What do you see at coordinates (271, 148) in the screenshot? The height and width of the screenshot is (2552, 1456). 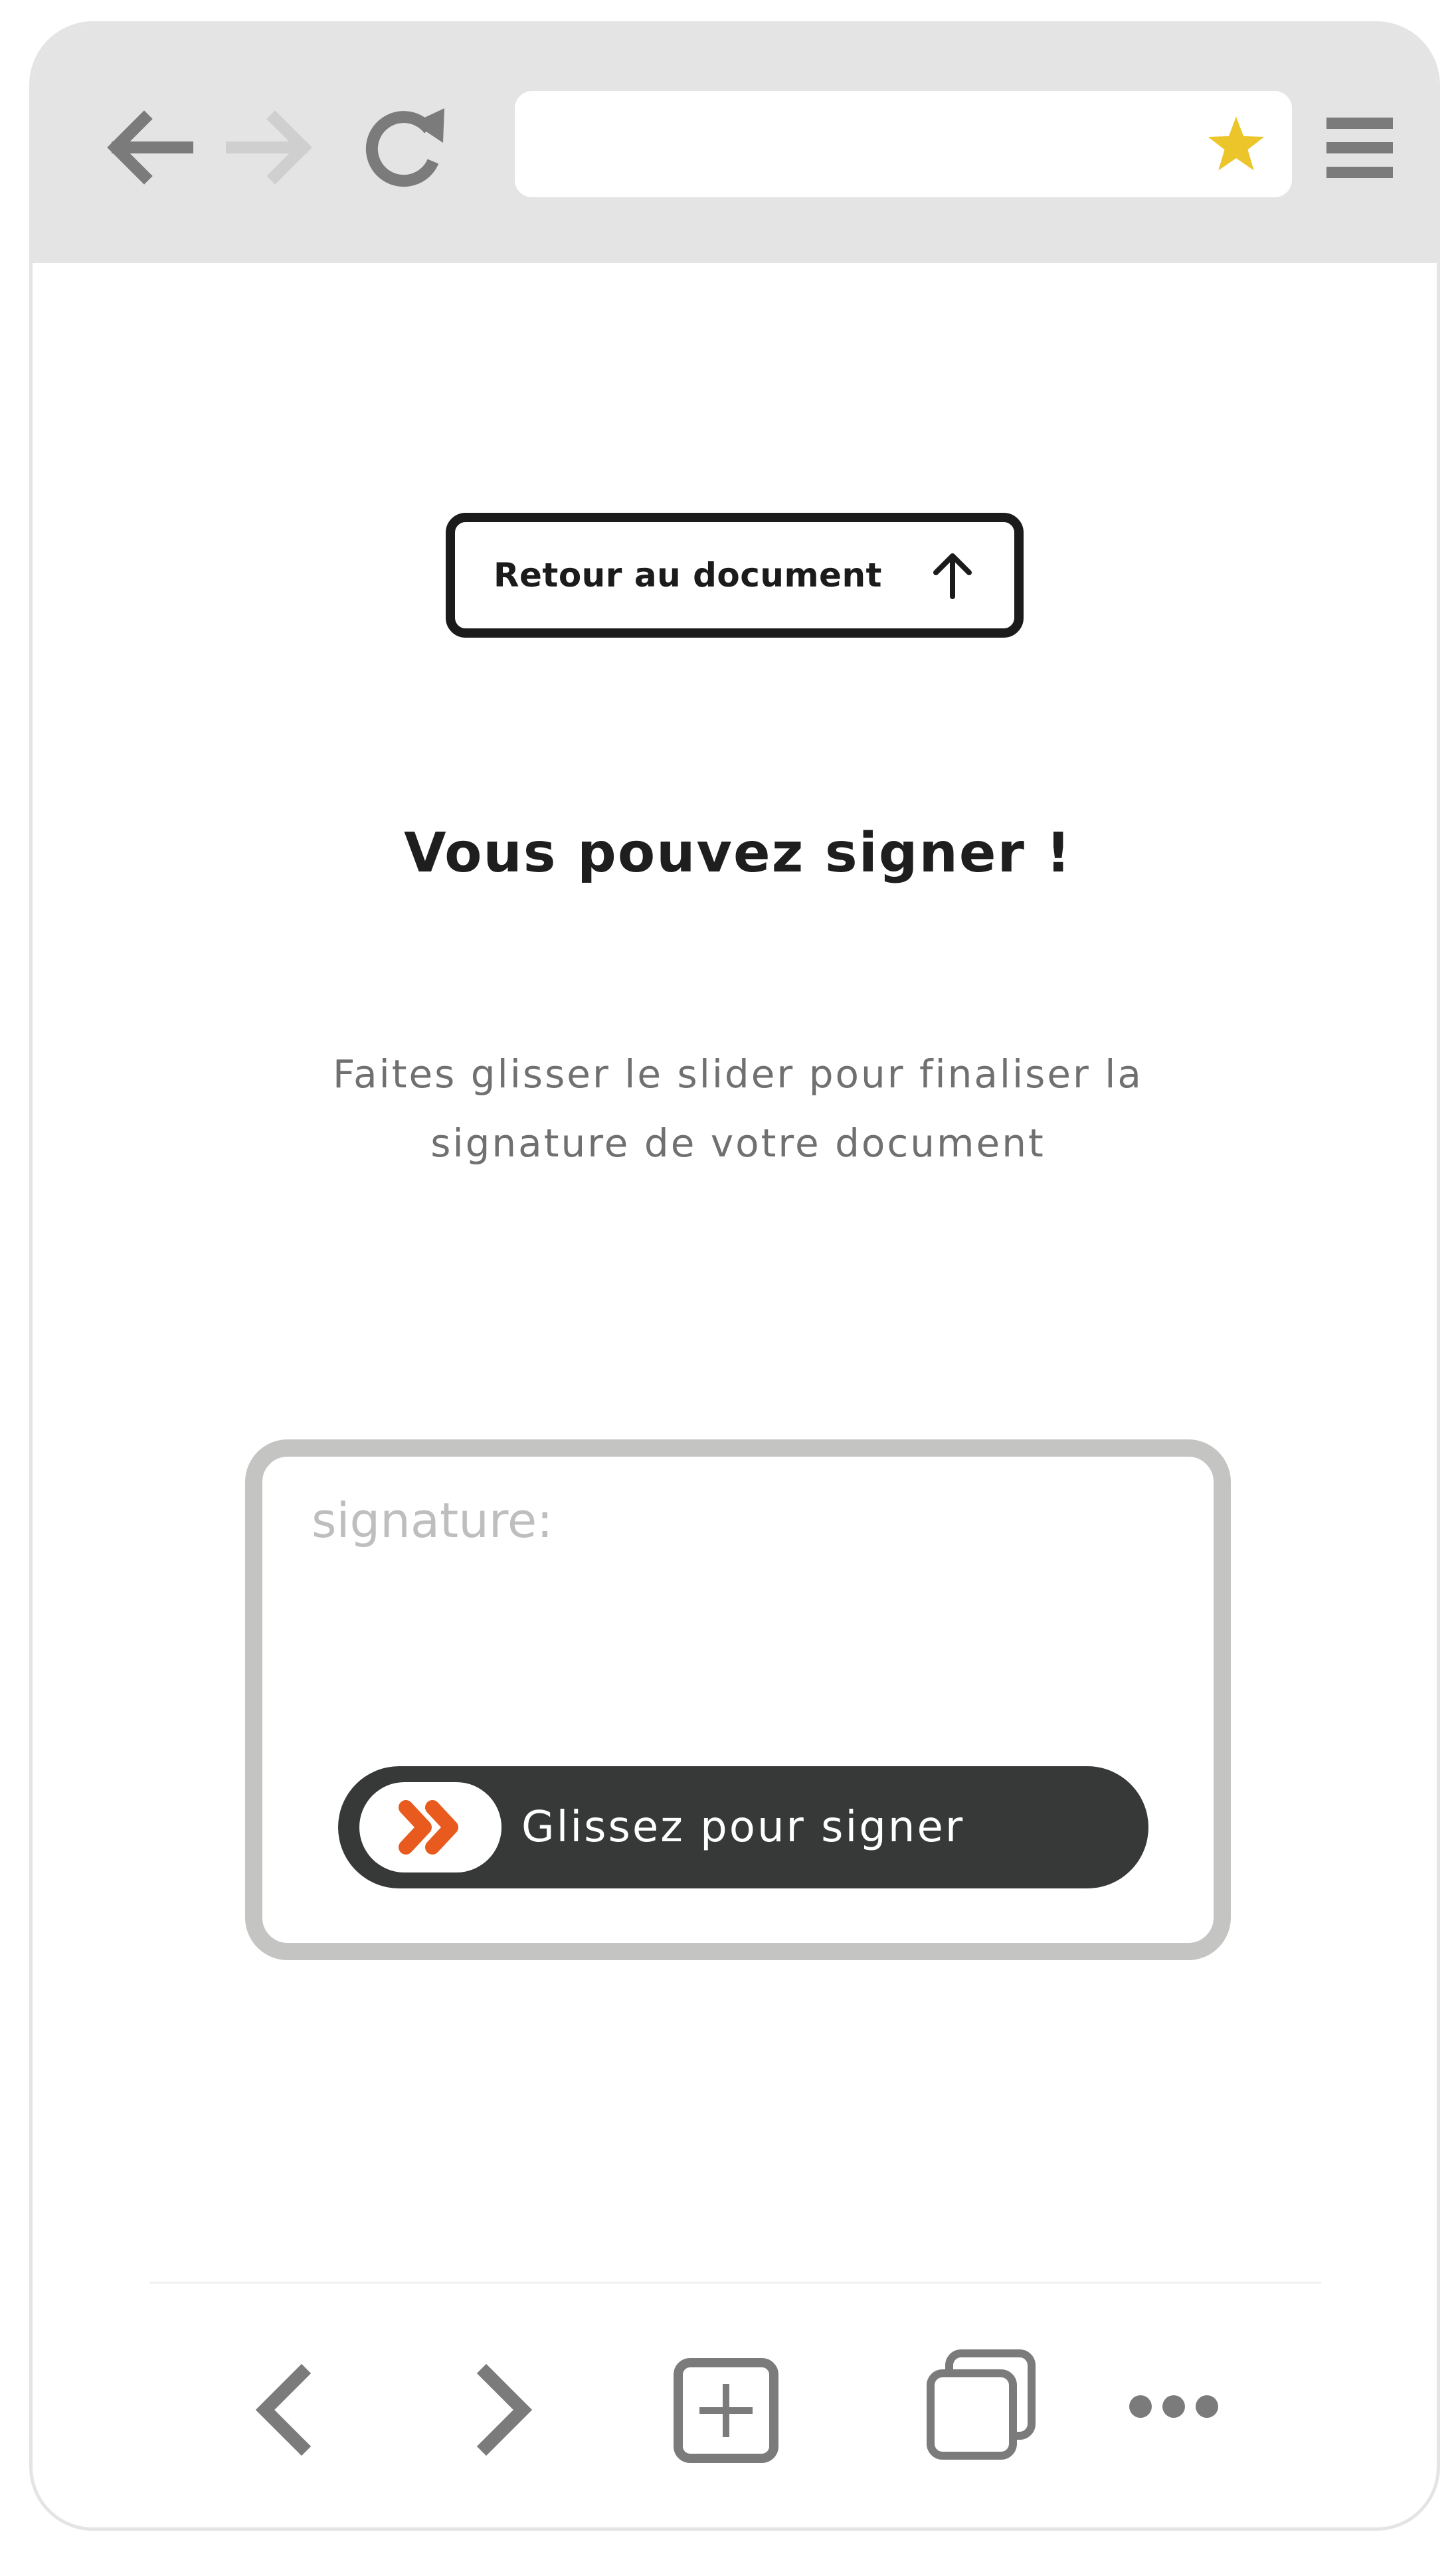 I see `arrow-right-icon` at bounding box center [271, 148].